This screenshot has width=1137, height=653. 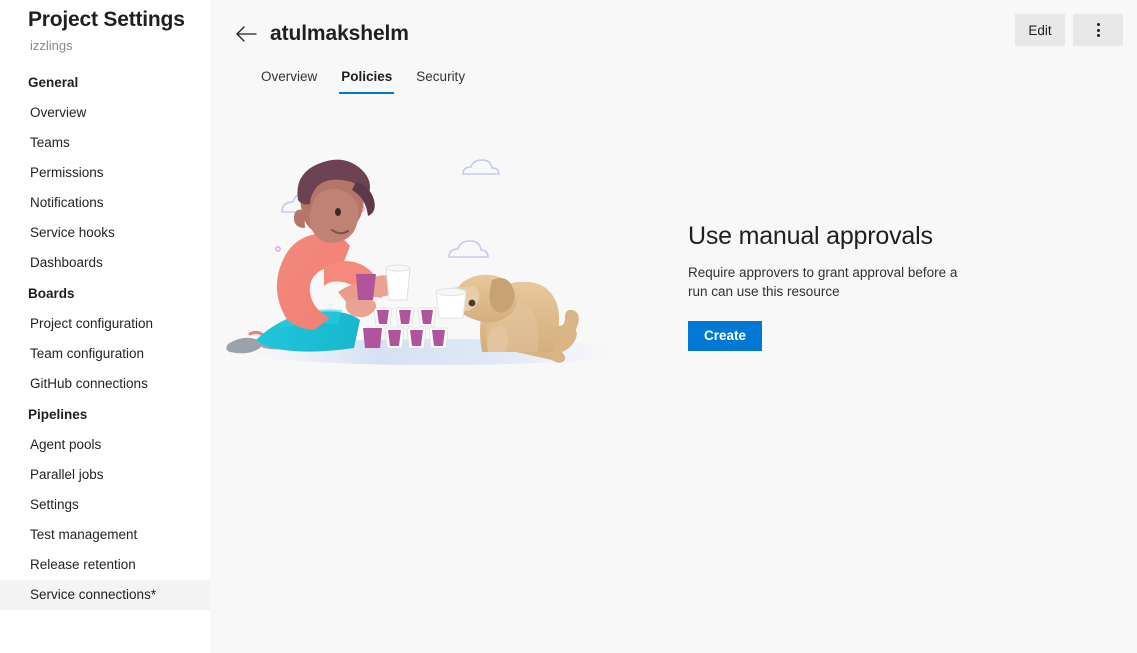 What do you see at coordinates (1040, 30) in the screenshot?
I see `edit-button: Edit` at bounding box center [1040, 30].